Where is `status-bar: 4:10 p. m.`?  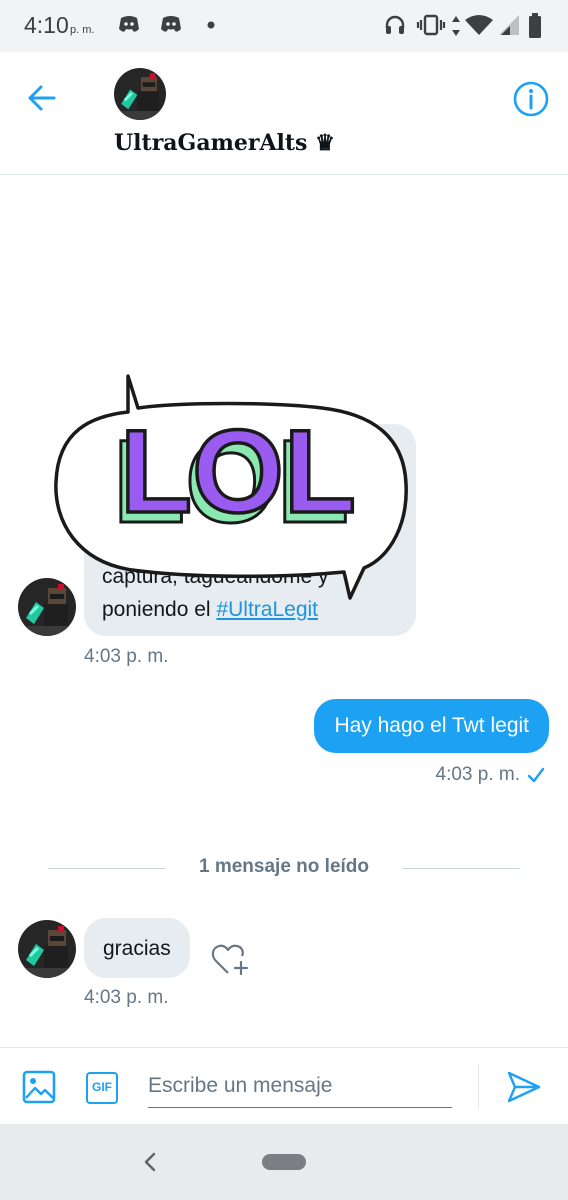
status-bar: 4:10 p. m. is located at coordinates (284, 26).